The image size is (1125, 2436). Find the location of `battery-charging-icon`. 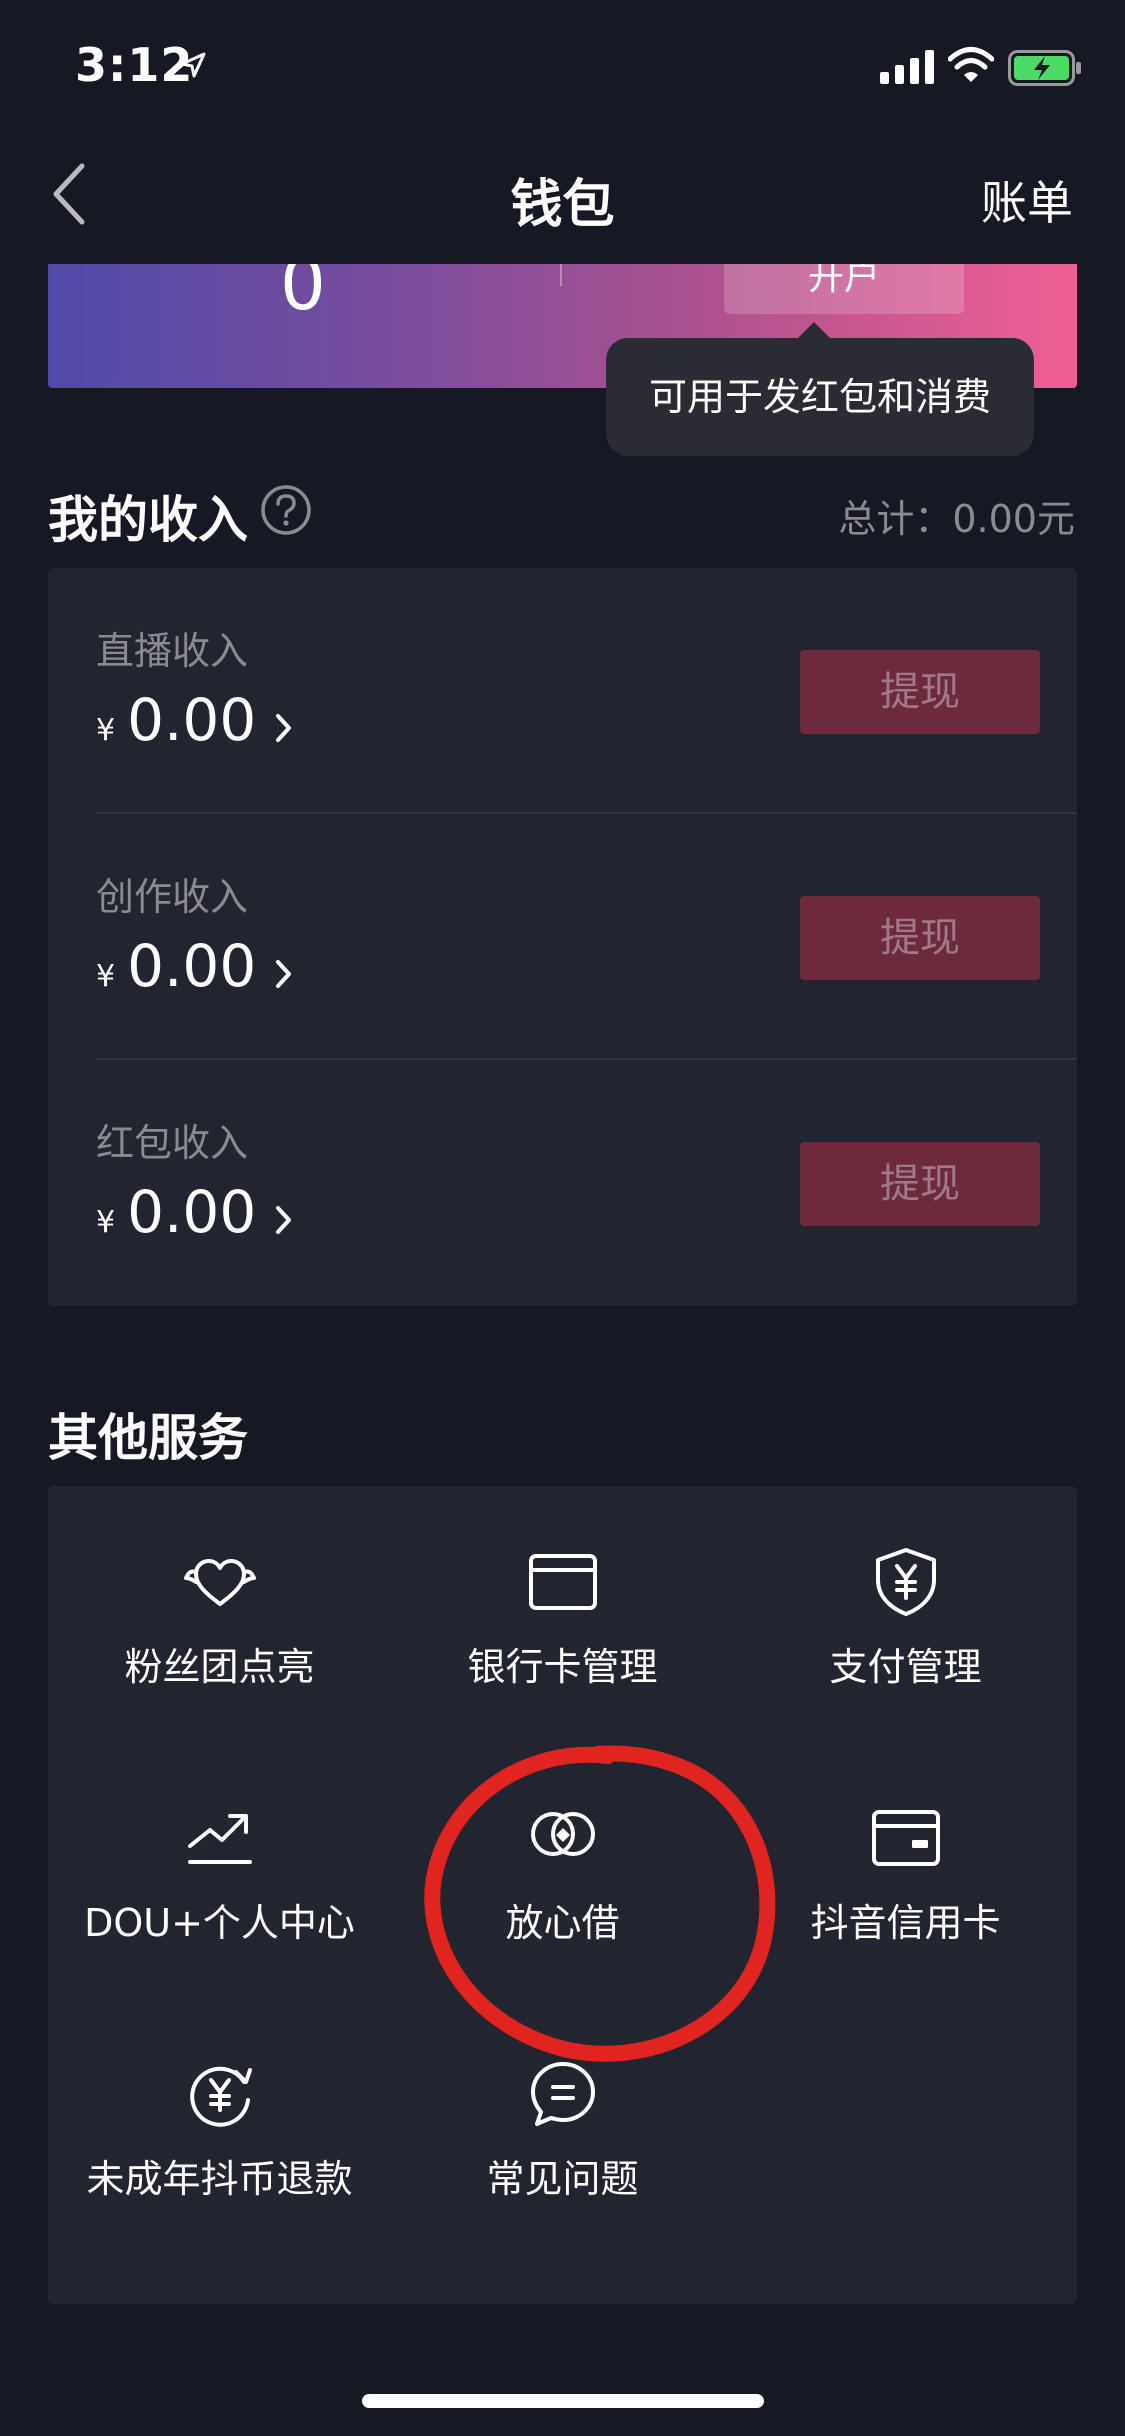

battery-charging-icon is located at coordinates (1044, 68).